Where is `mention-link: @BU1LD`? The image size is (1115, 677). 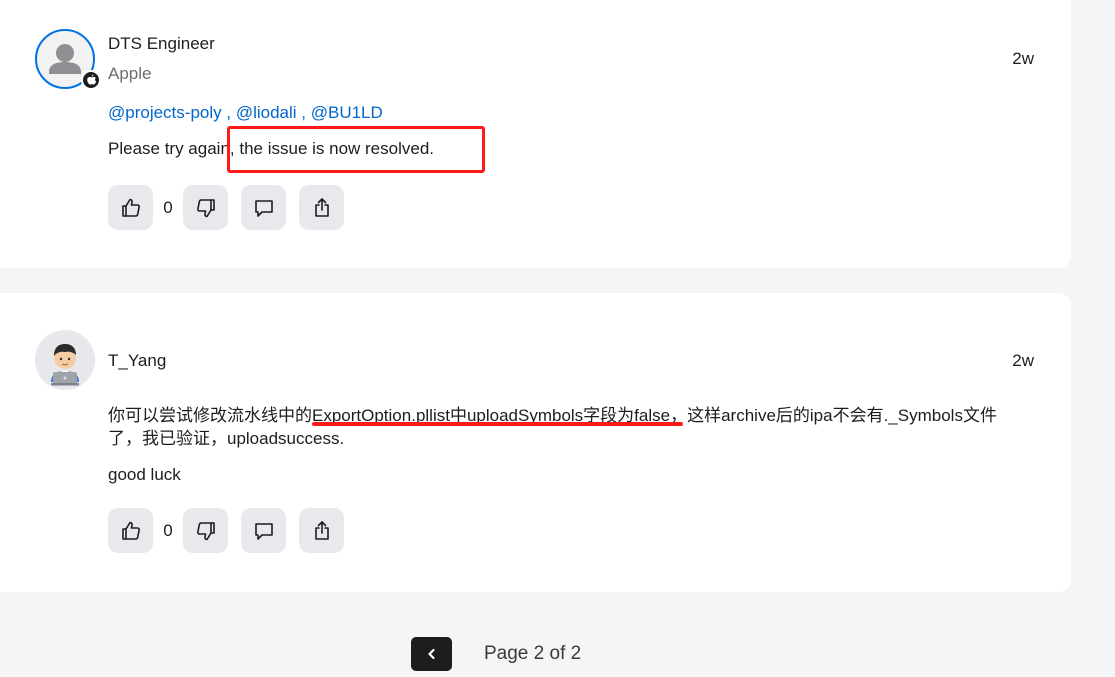
mention-link: @BU1LD is located at coordinates (347, 112).